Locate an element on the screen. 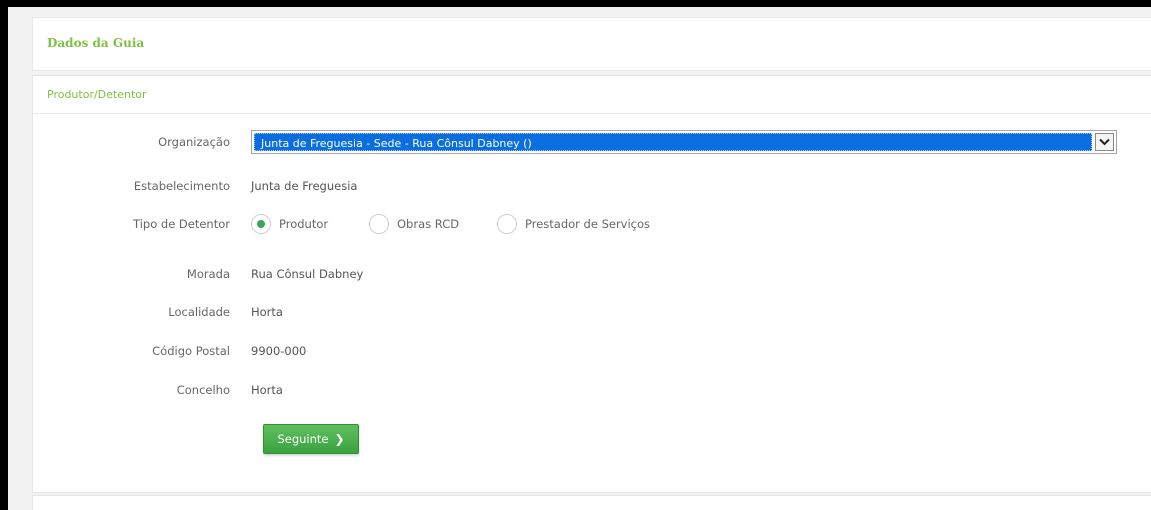 This screenshot has width=1151, height=510. codigo-postal-value: 9900-000 is located at coordinates (279, 351).